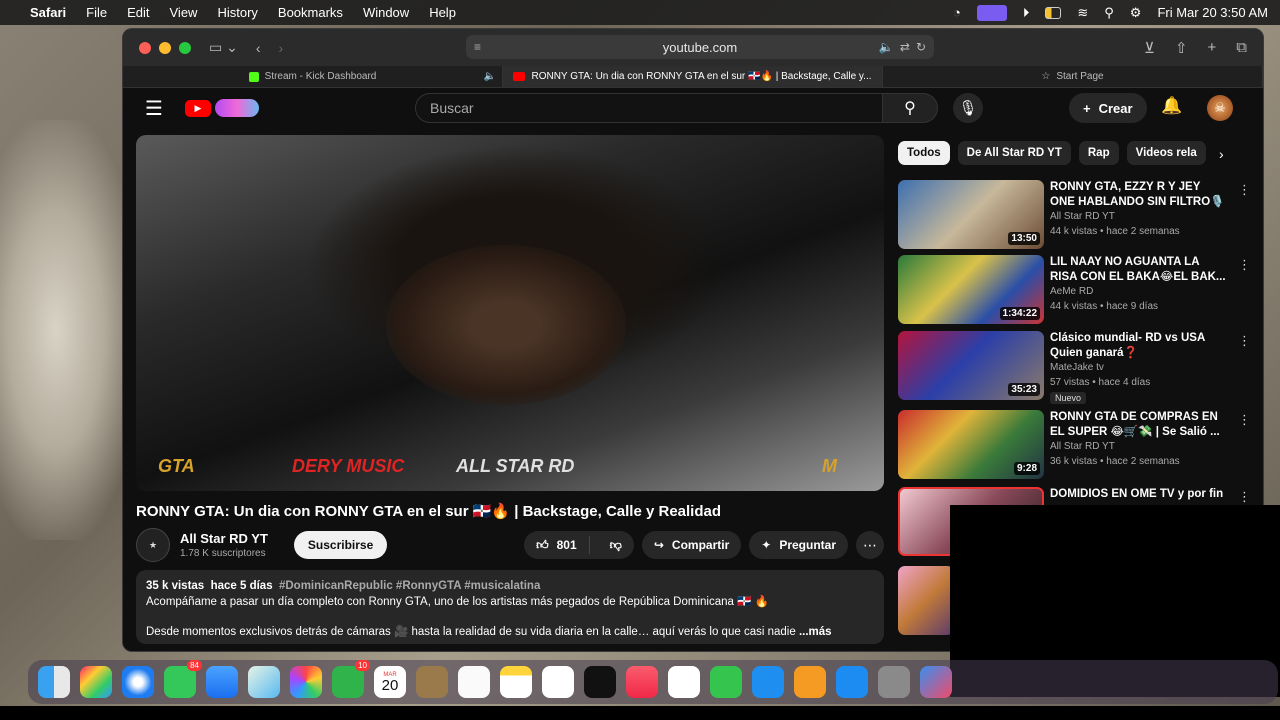  I want to click on menu-icon: ☰, so click(154, 108).